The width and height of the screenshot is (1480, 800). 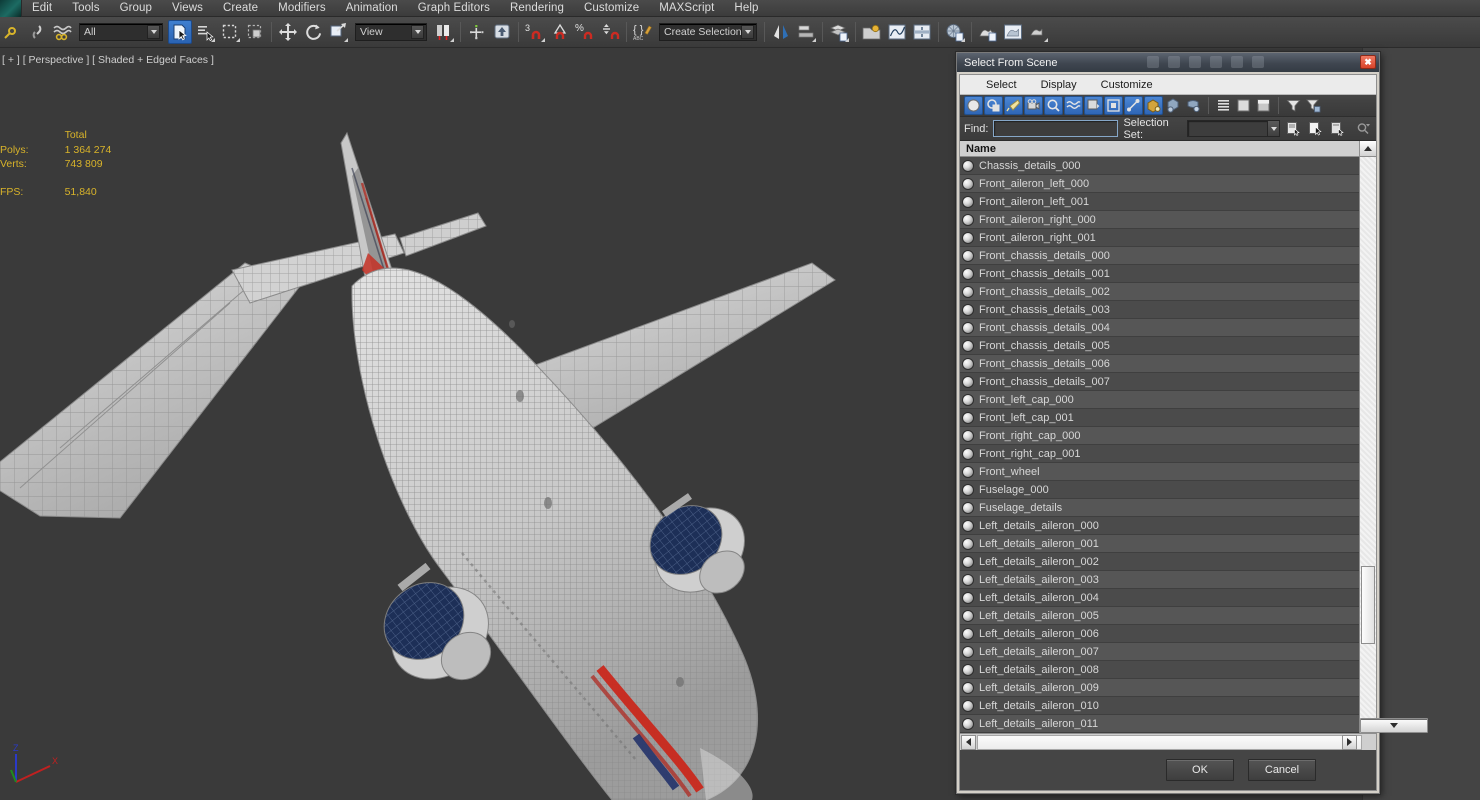 What do you see at coordinates (1159, 490) in the screenshot?
I see `list-item: Fuselage_000` at bounding box center [1159, 490].